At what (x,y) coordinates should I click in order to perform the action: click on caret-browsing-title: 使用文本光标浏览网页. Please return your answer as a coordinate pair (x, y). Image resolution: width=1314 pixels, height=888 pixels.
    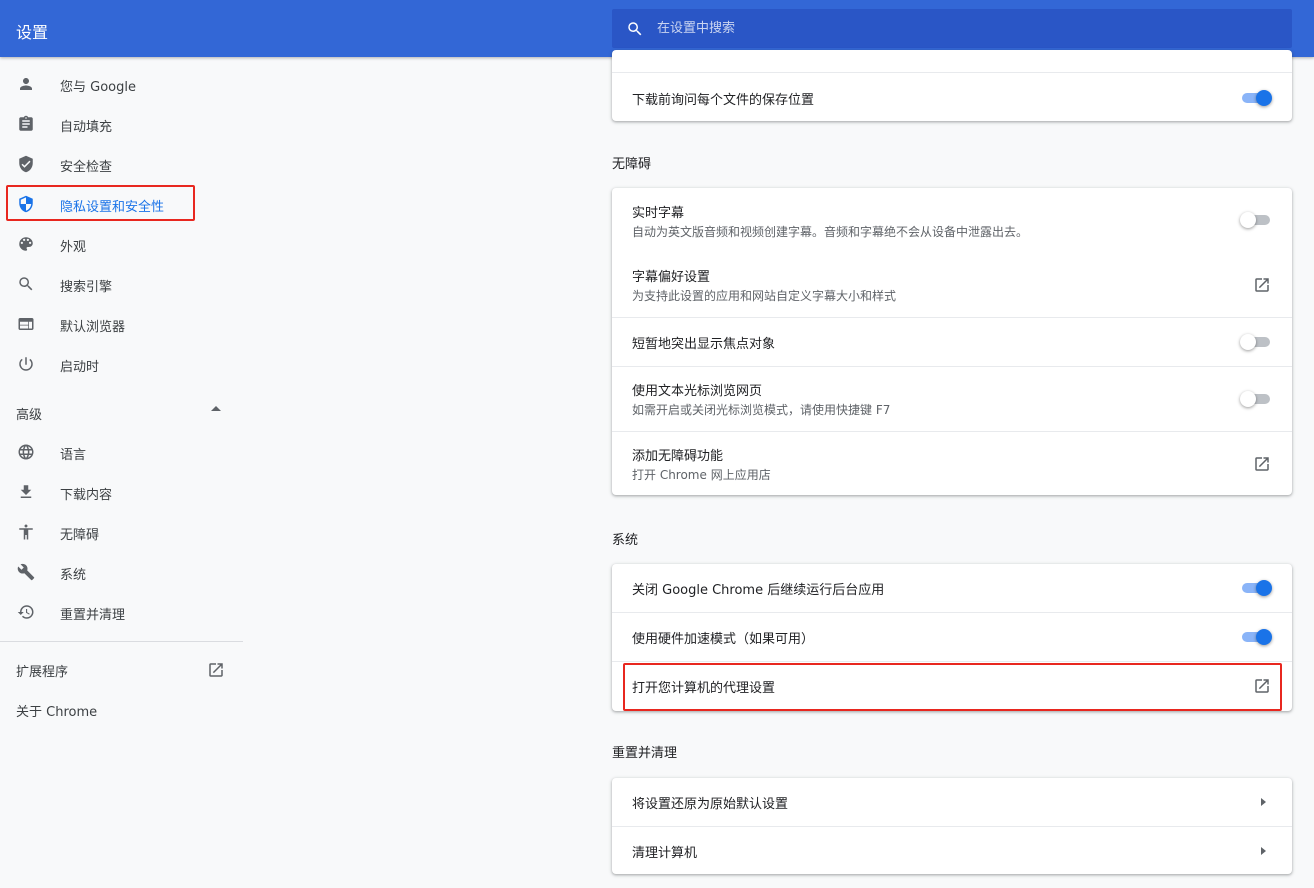
    Looking at the image, I should click on (697, 391).